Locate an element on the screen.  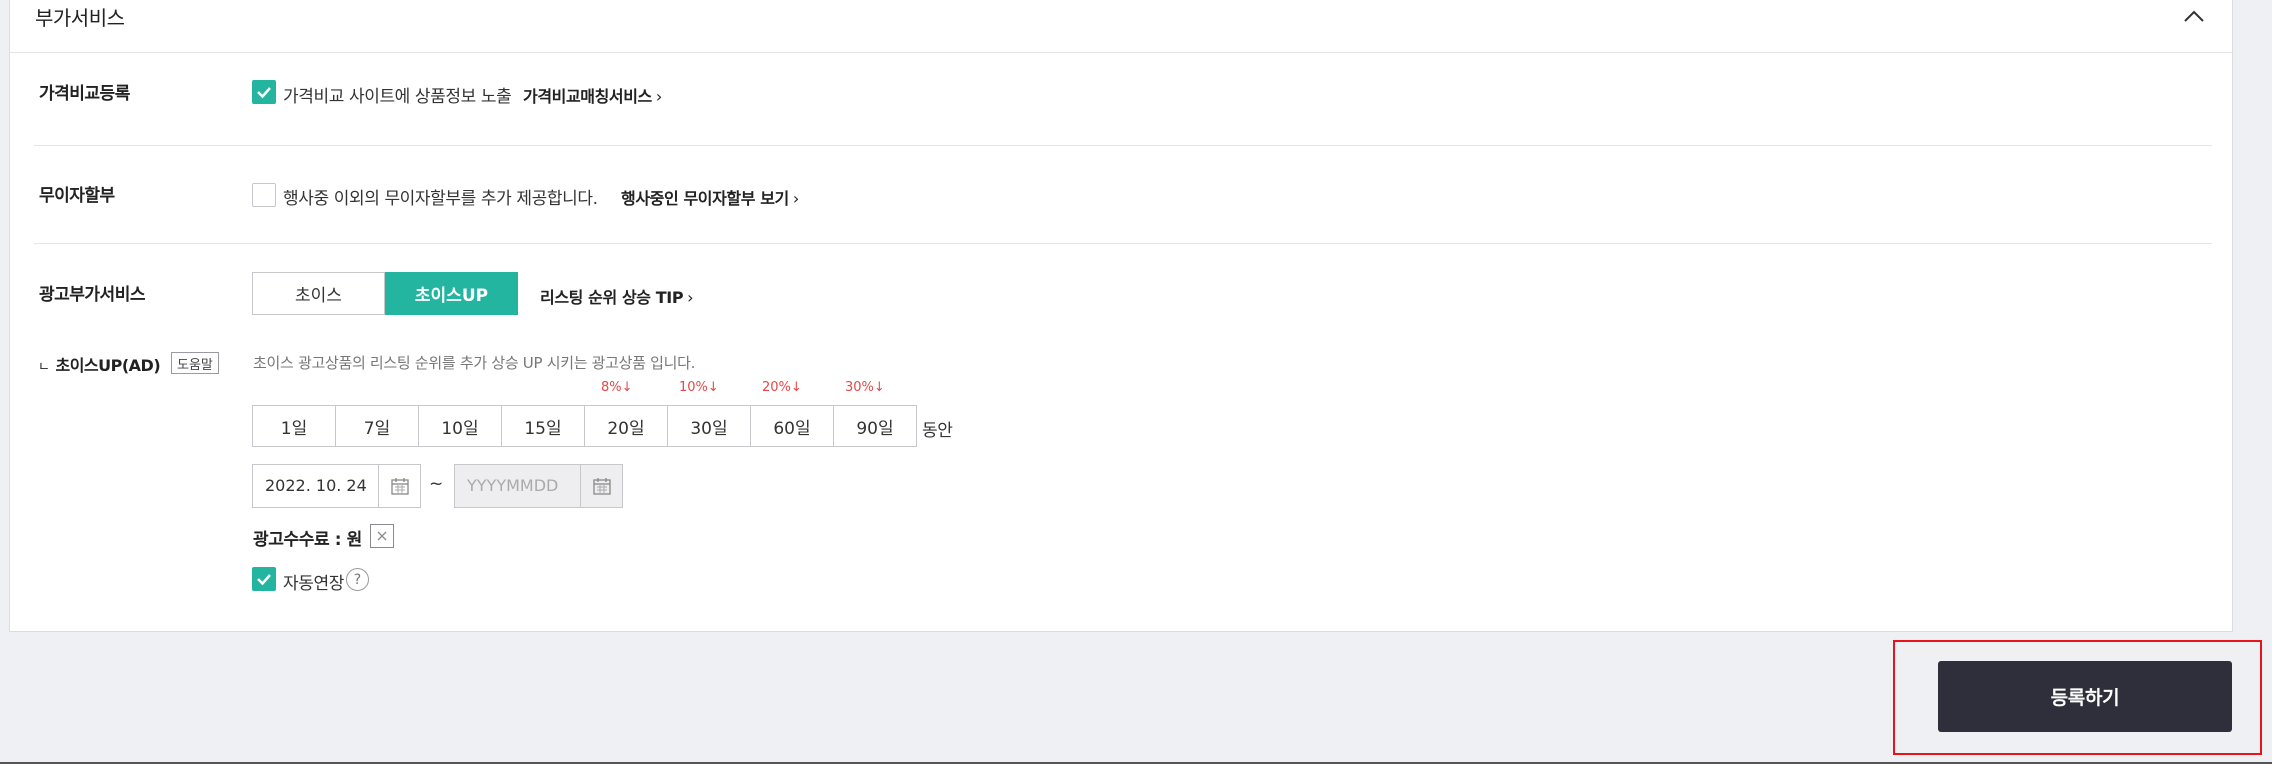
discount-20-label: 8%↓ is located at coordinates (617, 387).